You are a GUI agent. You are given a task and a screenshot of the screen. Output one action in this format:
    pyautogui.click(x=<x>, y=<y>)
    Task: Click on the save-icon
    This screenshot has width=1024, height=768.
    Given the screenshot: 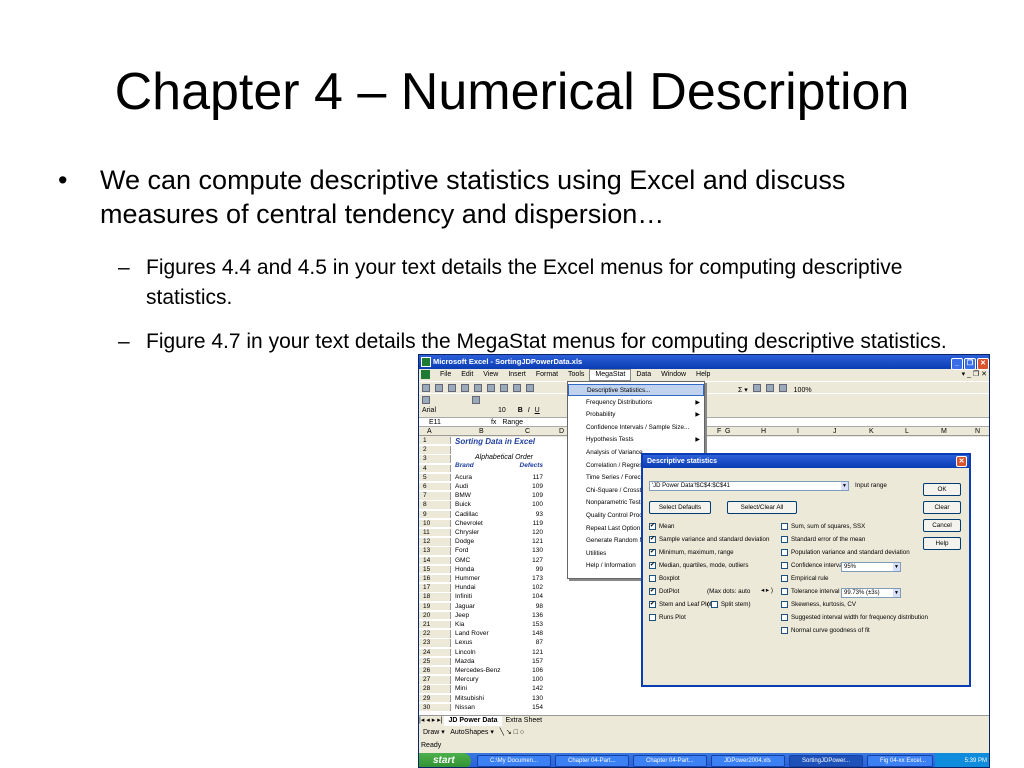 What is the action you would take?
    pyautogui.click(x=452, y=388)
    